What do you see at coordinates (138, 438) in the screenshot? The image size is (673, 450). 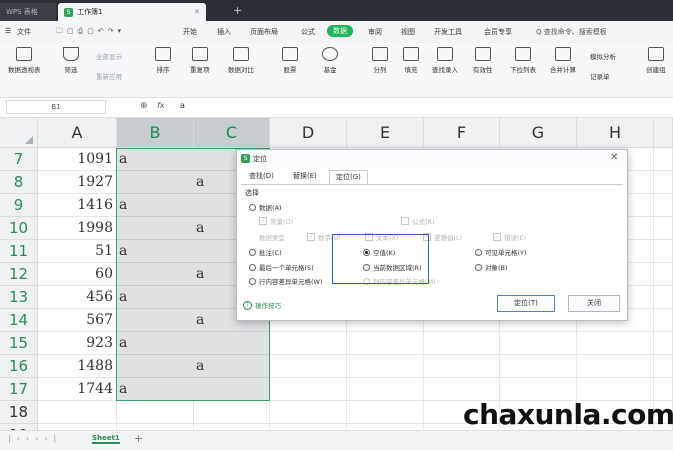 I see `add-sheet-button: +` at bounding box center [138, 438].